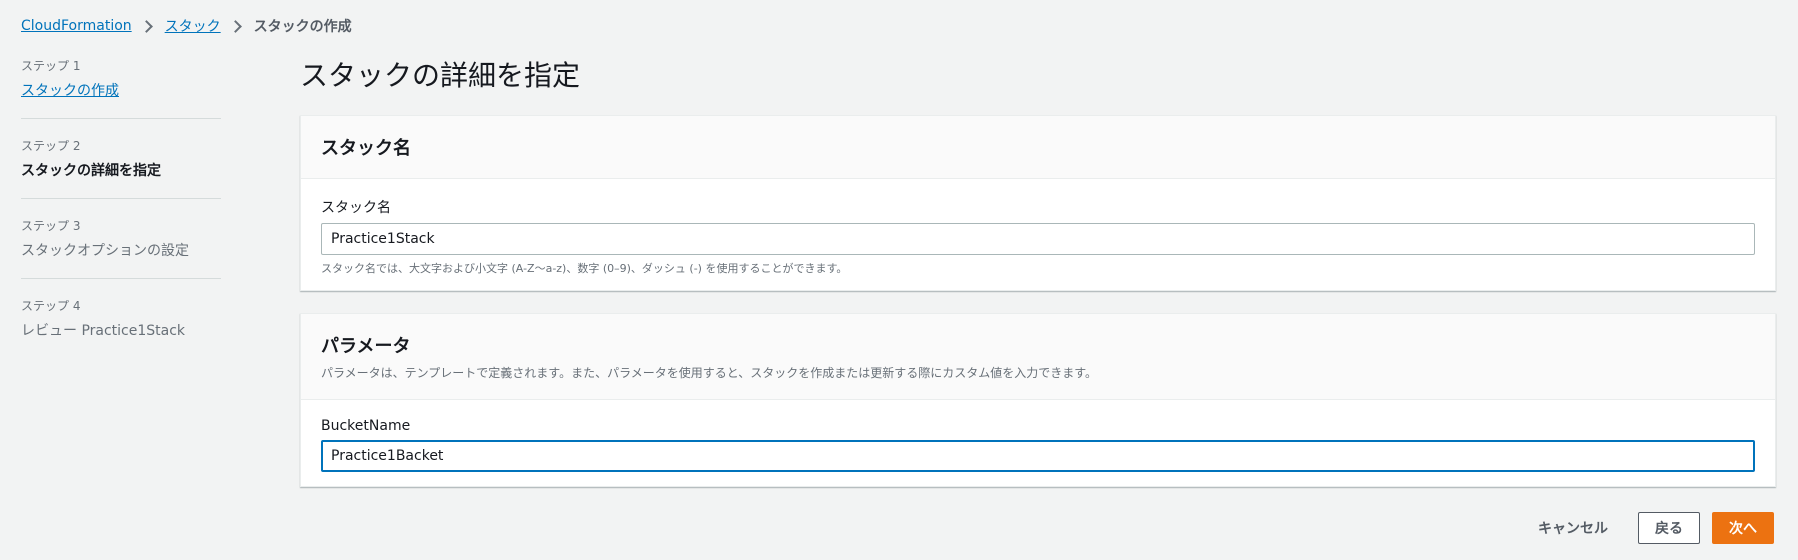 This screenshot has height=560, width=1798. I want to click on step-number: ステップ 3, so click(51, 226).